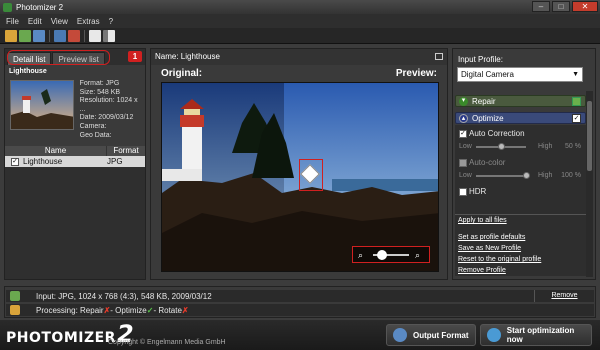  I want to click on row-checkbox: ✓, so click(15, 161).